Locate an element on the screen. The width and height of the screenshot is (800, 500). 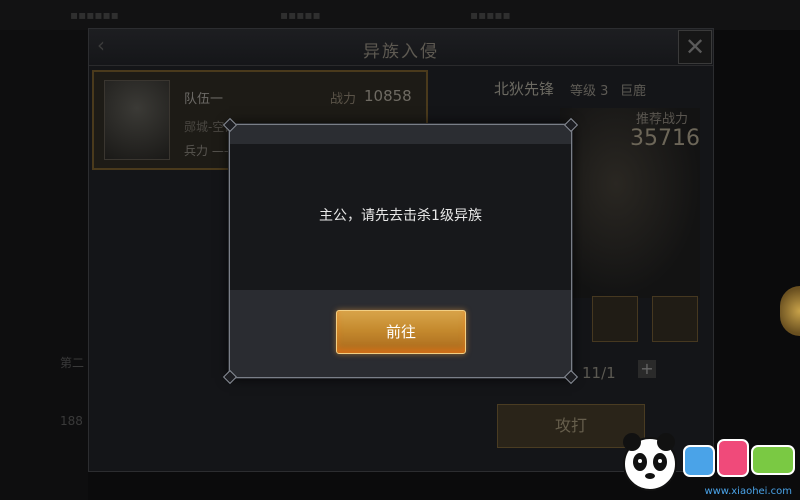
watermark-url: www.xiaohei.com is located at coordinates (748, 491).